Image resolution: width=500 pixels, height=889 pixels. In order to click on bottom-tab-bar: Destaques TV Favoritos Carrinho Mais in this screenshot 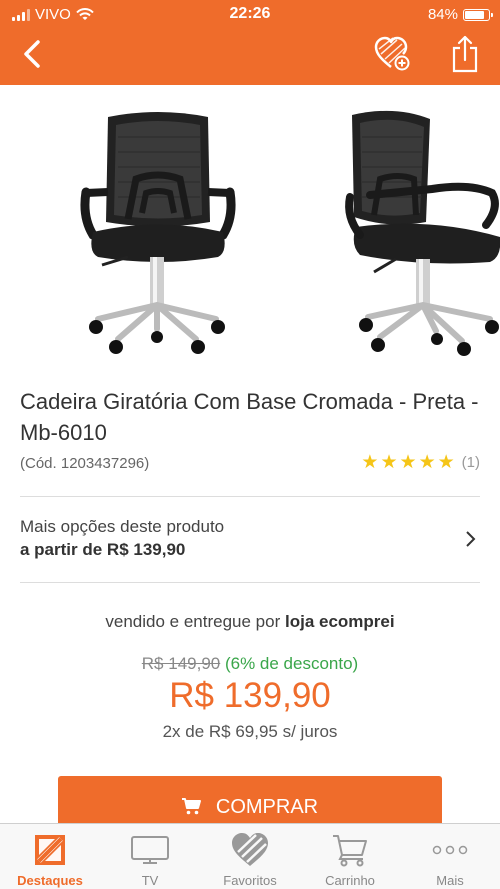, I will do `click(250, 856)`.